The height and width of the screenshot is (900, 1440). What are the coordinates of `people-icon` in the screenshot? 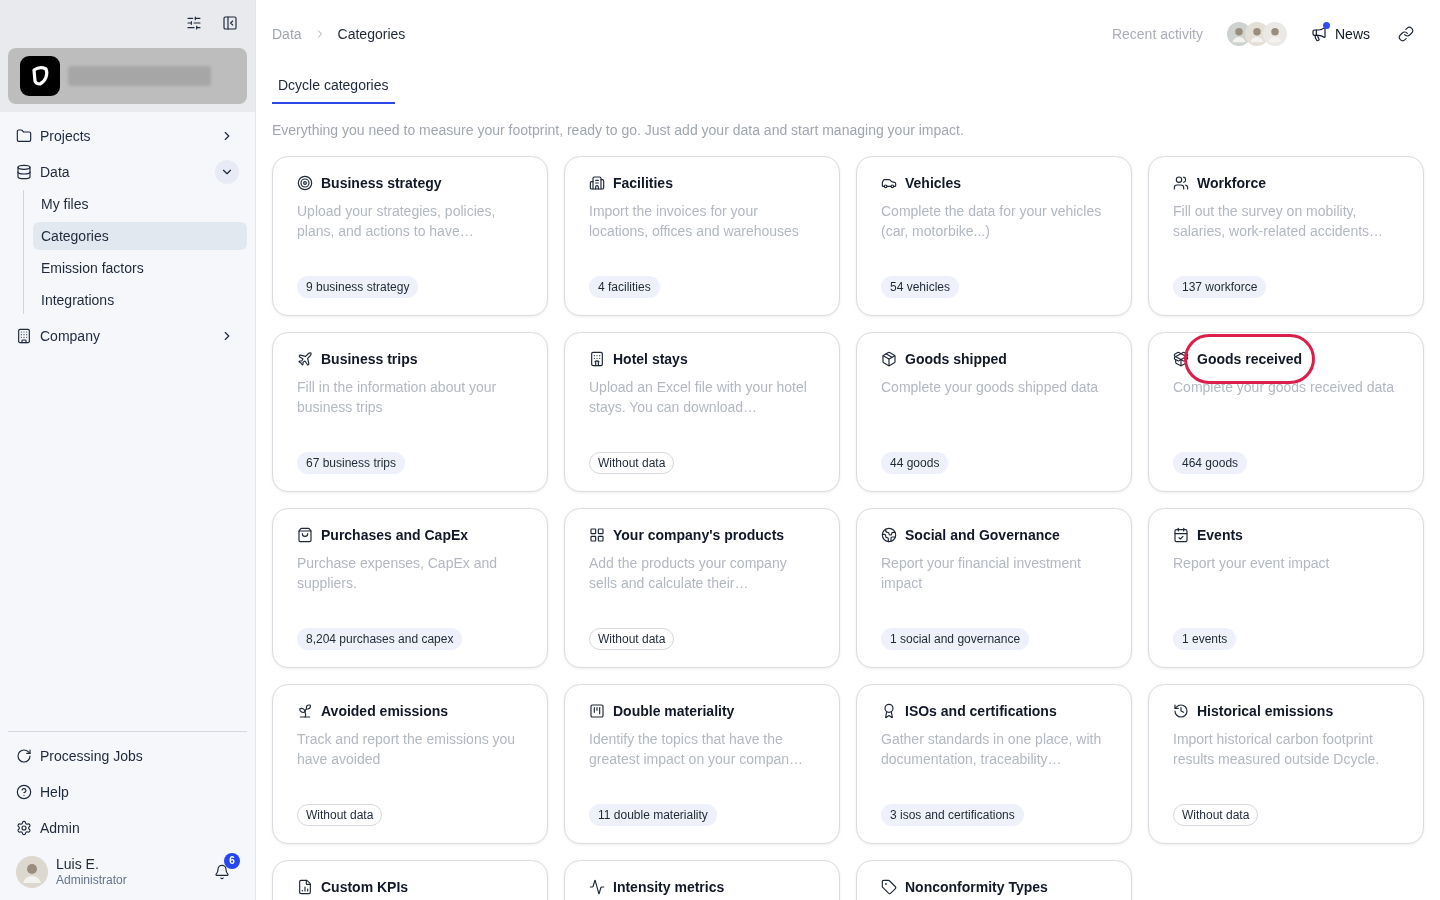 It's located at (1181, 183).